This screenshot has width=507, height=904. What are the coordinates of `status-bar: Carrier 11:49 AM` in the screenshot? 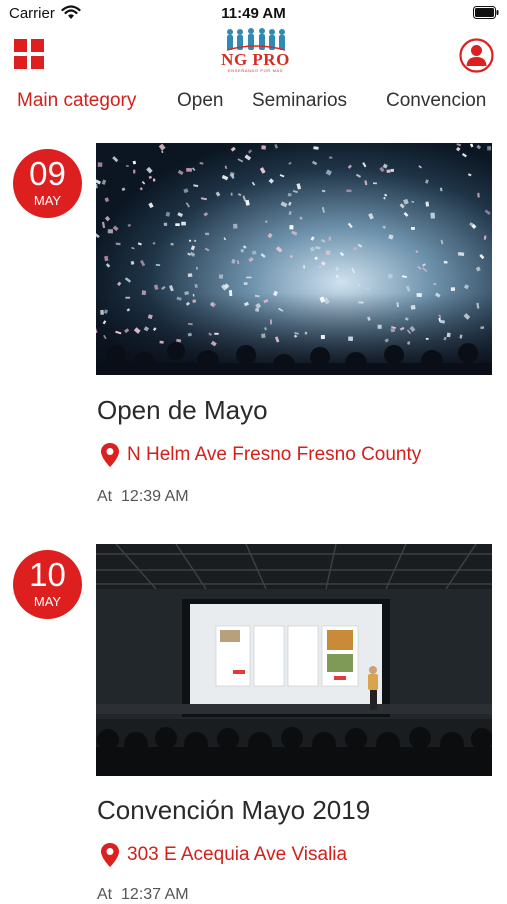 It's located at (253, 14).